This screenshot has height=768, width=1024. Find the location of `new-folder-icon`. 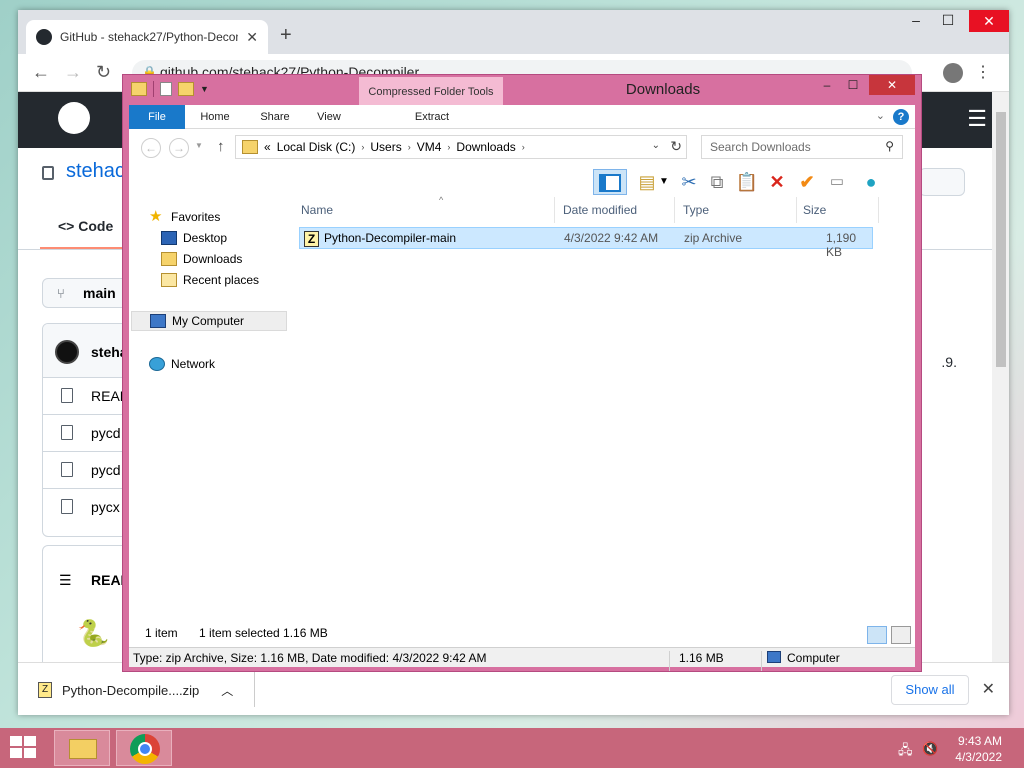

new-folder-icon is located at coordinates (186, 89).